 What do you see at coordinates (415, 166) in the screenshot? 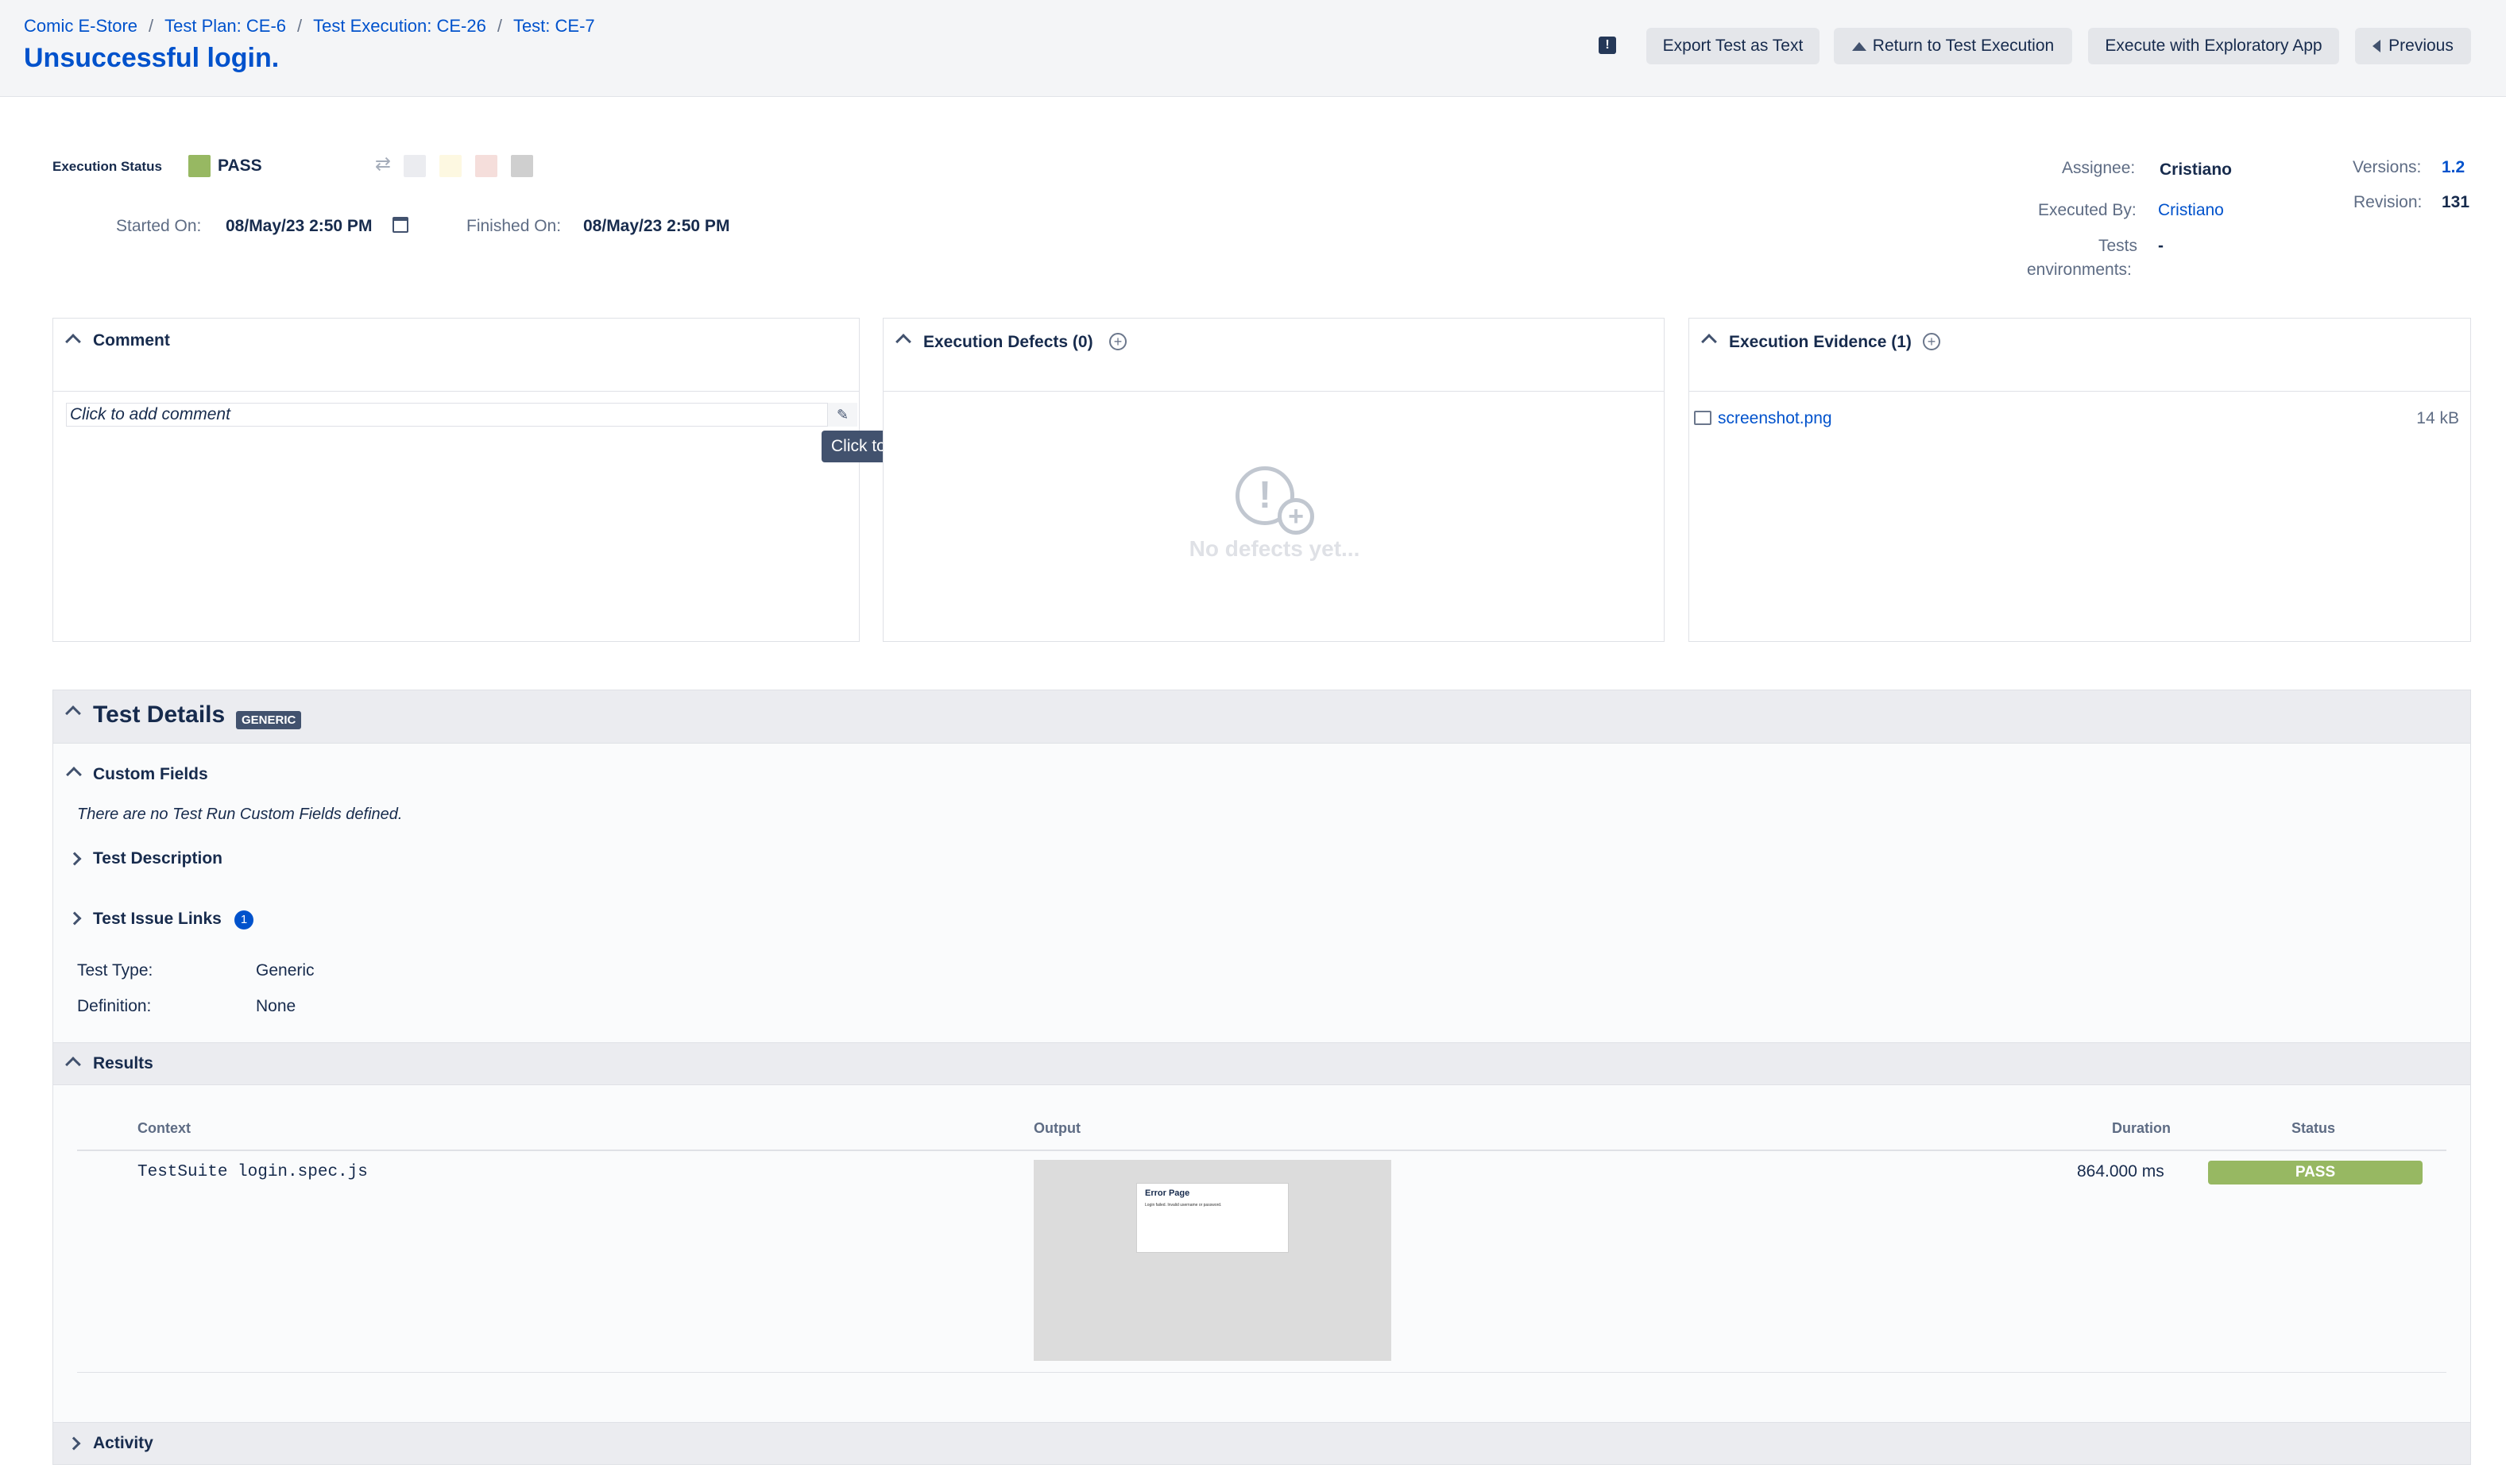
I see `status-todo-swatch` at bounding box center [415, 166].